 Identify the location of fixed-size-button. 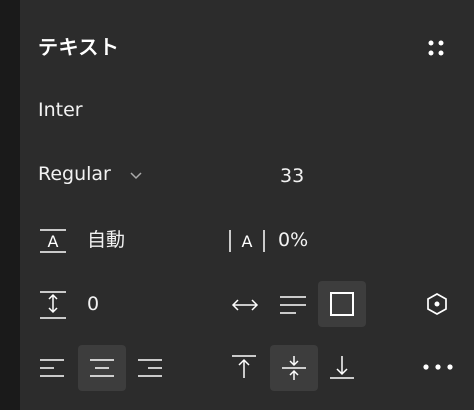
(342, 304).